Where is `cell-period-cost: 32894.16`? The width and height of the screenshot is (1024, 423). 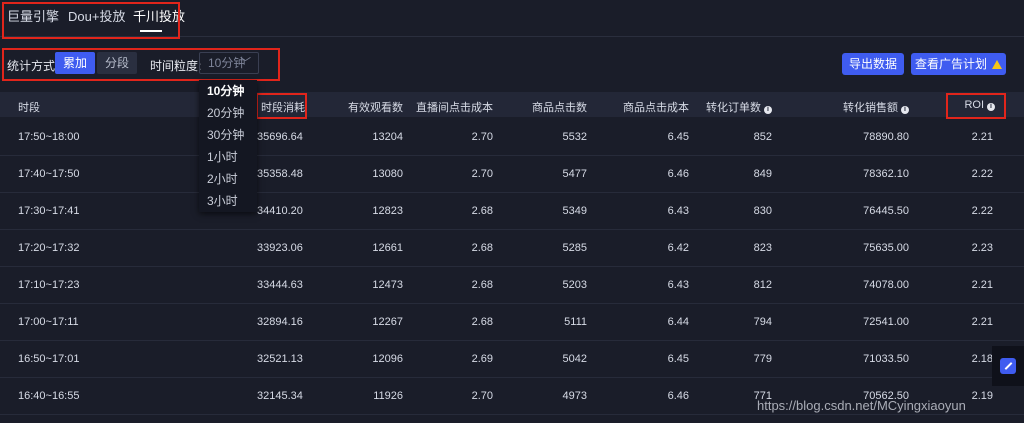 cell-period-cost: 32894.16 is located at coordinates (280, 322).